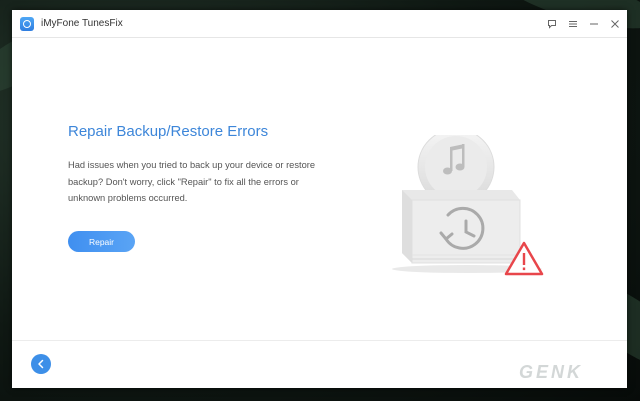 The image size is (640, 401). What do you see at coordinates (319, 340) in the screenshot?
I see `footer-divider` at bounding box center [319, 340].